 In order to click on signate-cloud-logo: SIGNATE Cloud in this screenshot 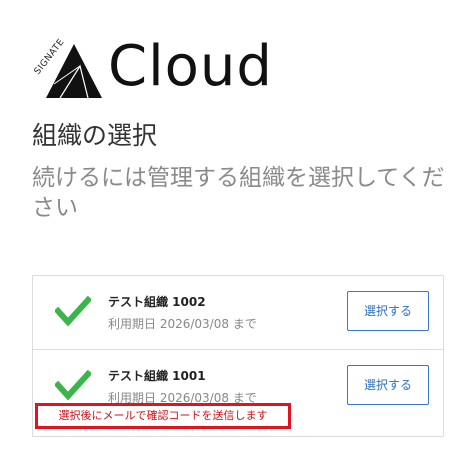, I will do `click(165, 67)`.